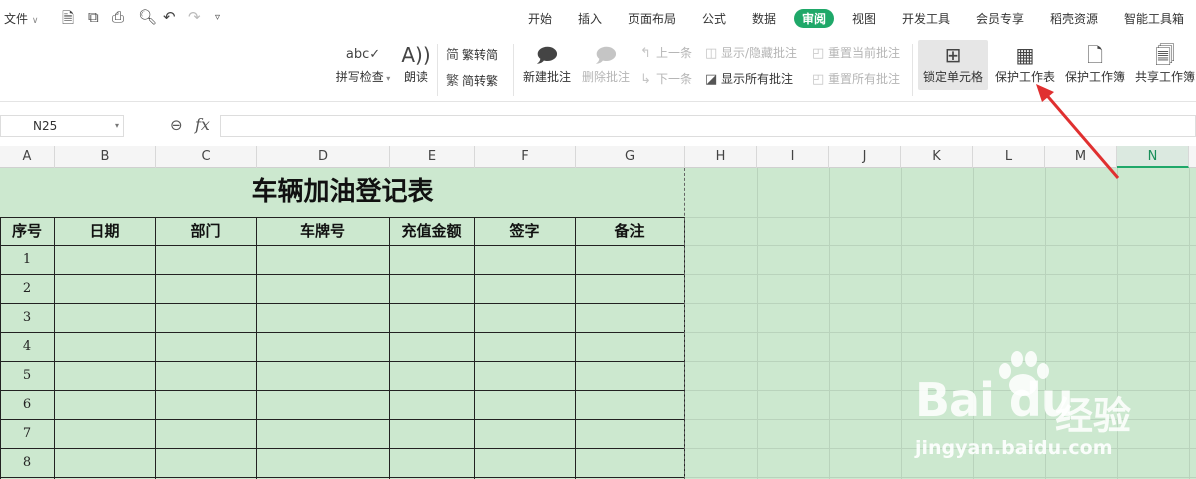 Image resolution: width=1196 pixels, height=479 pixels. I want to click on annotation-arrow, so click(1078, 131).